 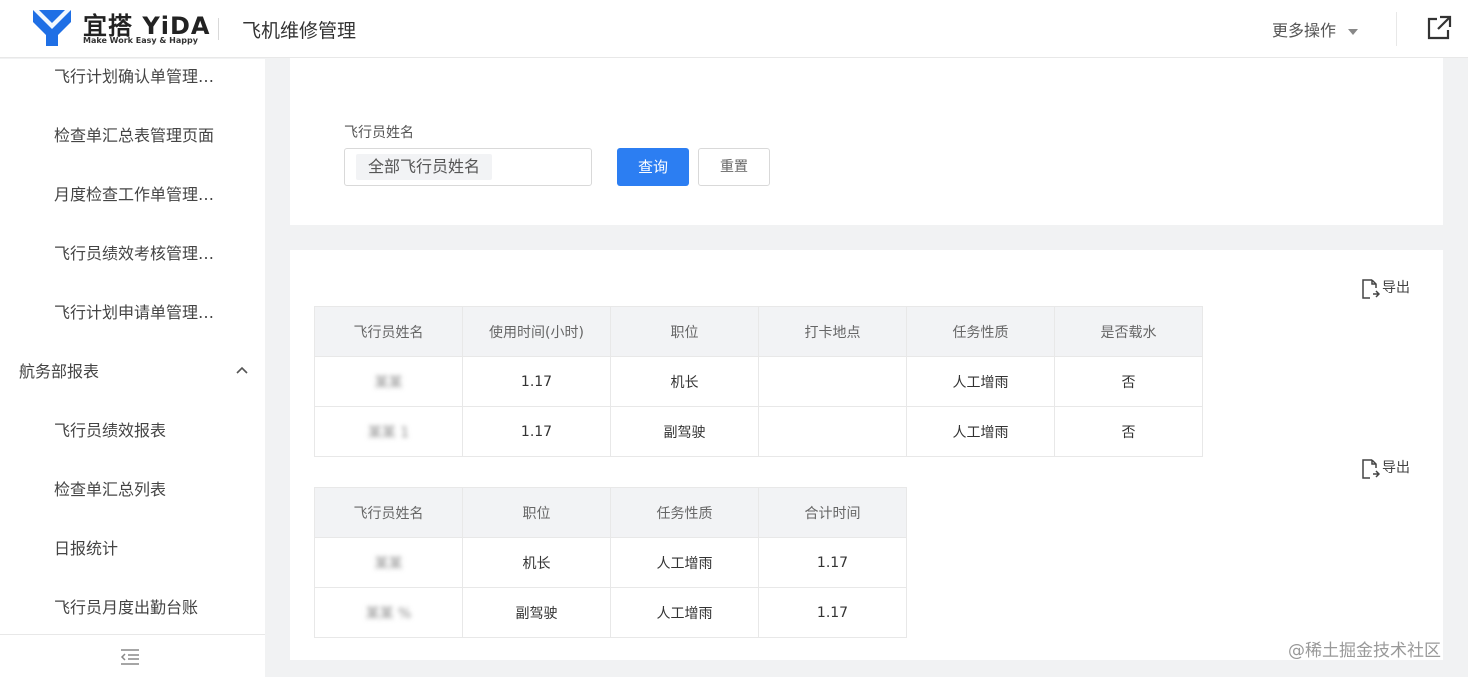 What do you see at coordinates (126, 607) in the screenshot?
I see `sidebar-item-label: 飞行员月度出勤台账` at bounding box center [126, 607].